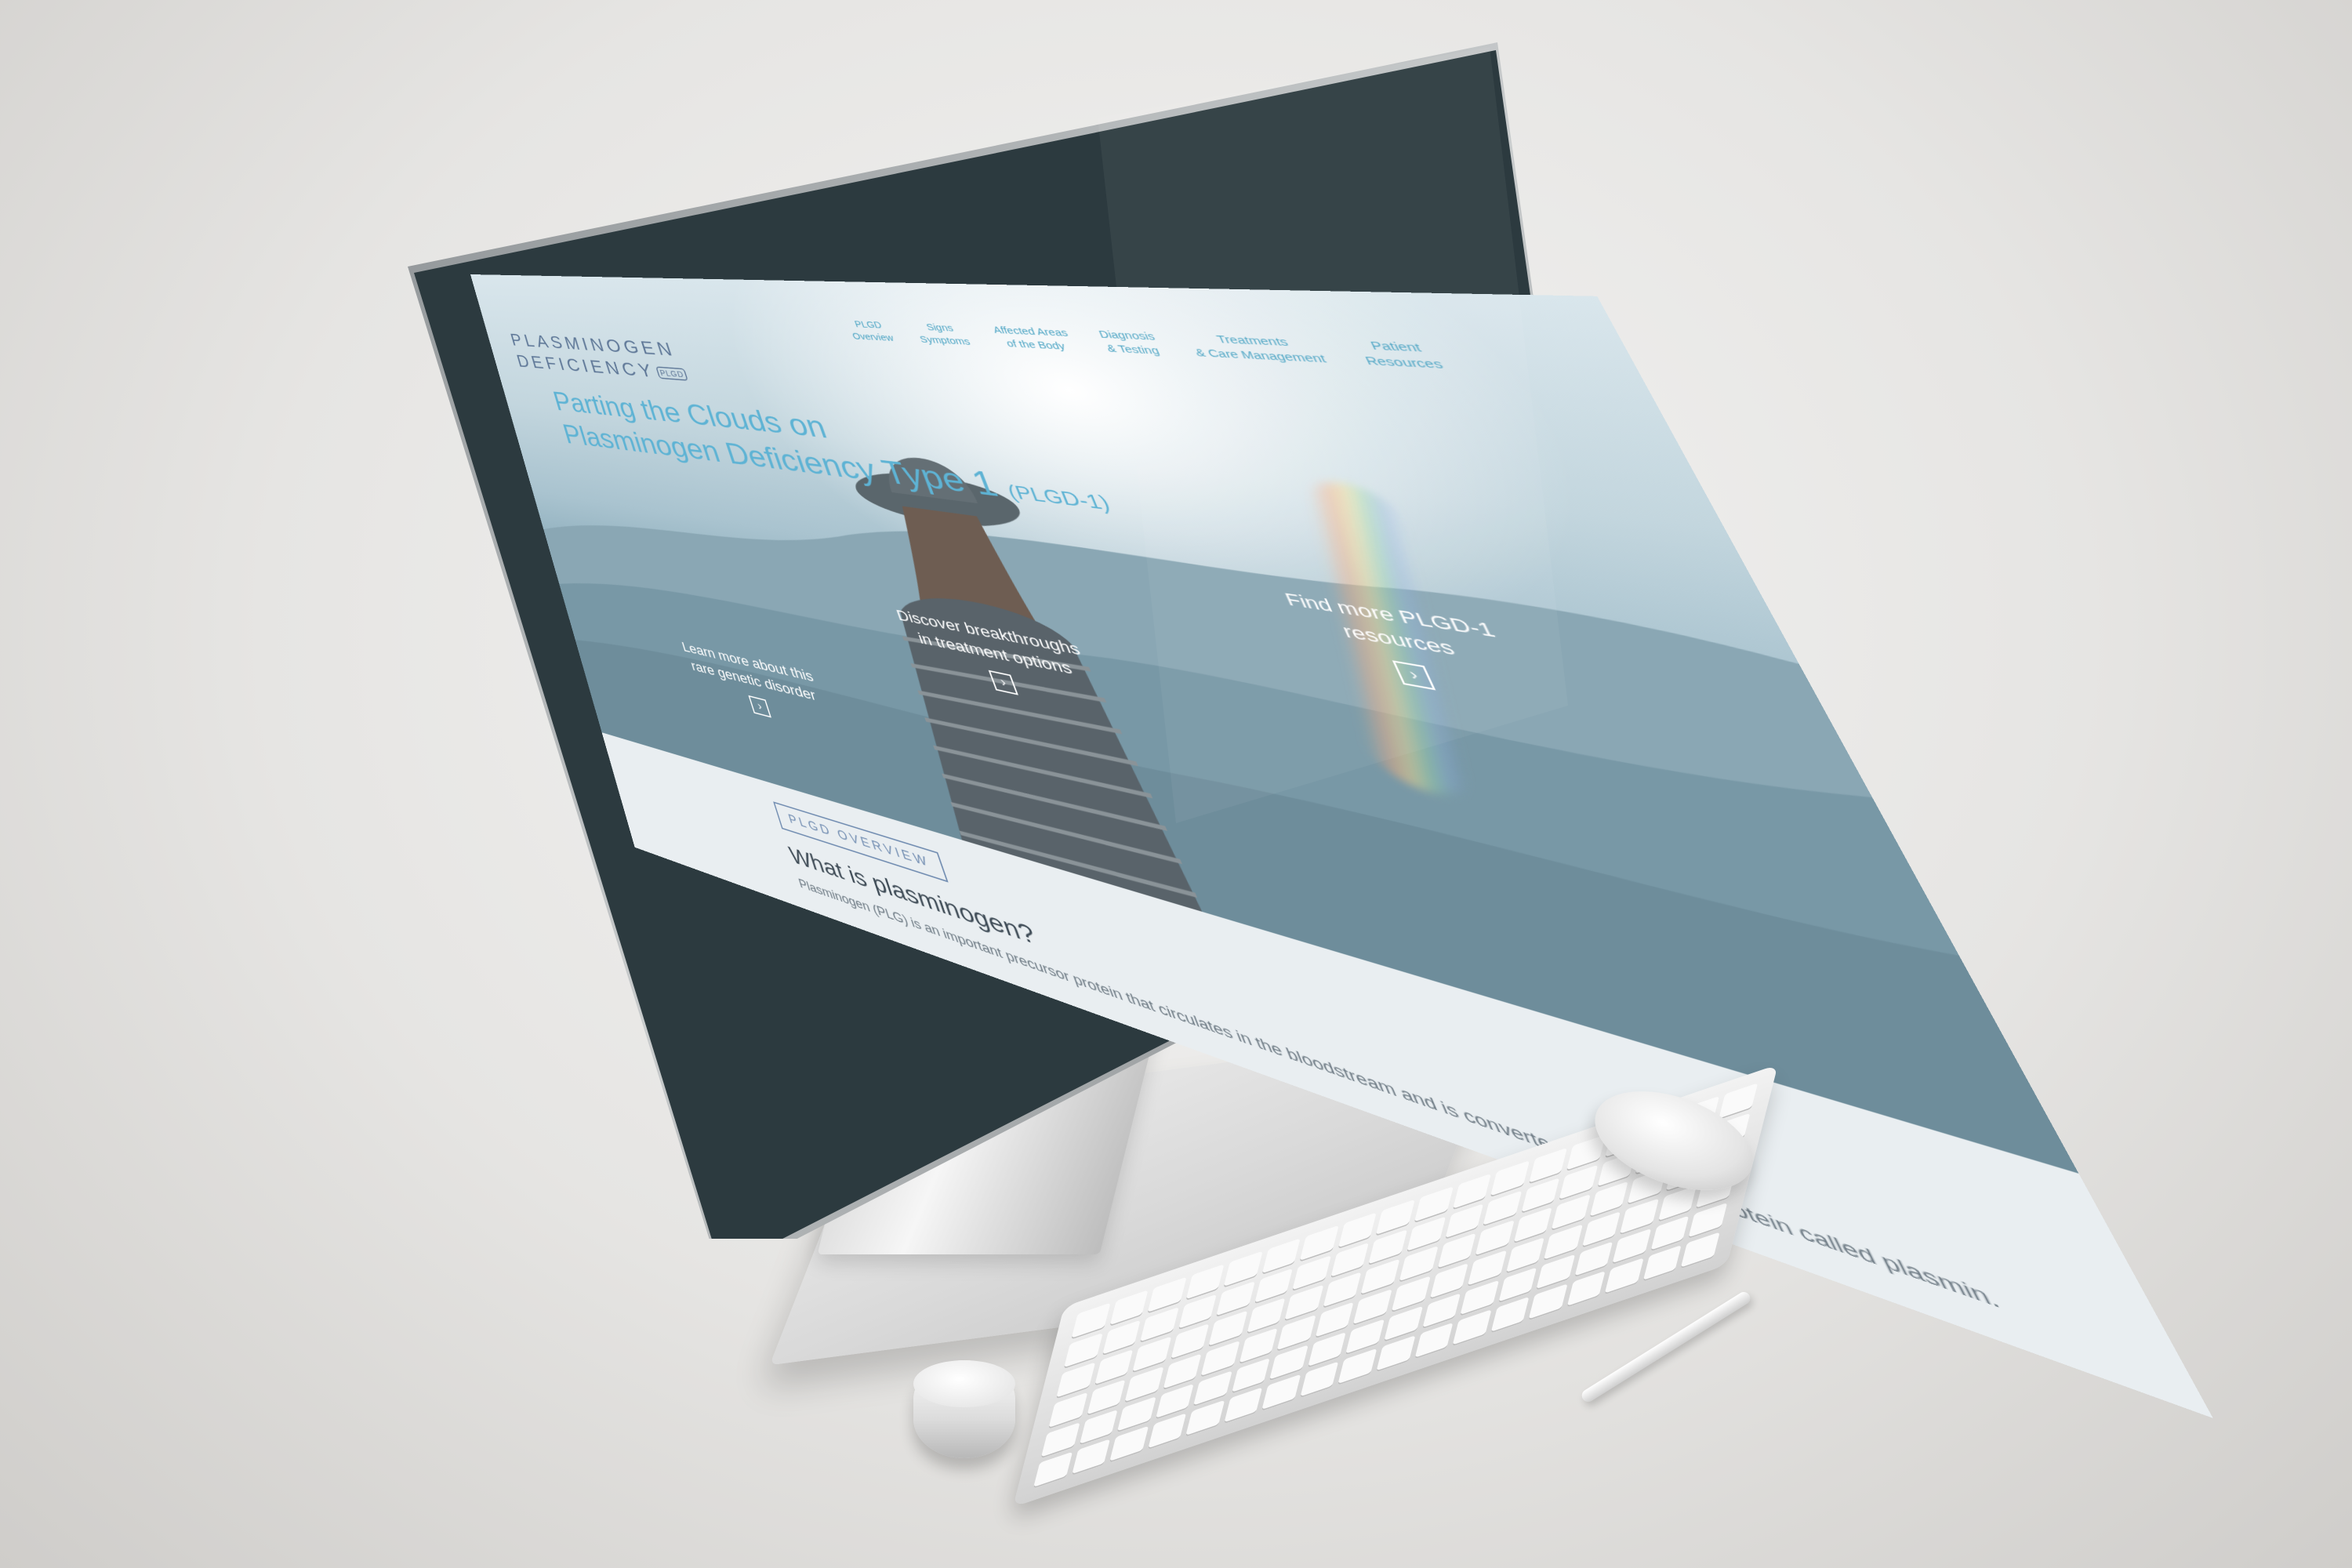 The image size is (2352, 1568). Describe the element at coordinates (599, 357) in the screenshot. I see `site-logo: PLASMINOGEN DEFICIENCYPLGD` at that location.